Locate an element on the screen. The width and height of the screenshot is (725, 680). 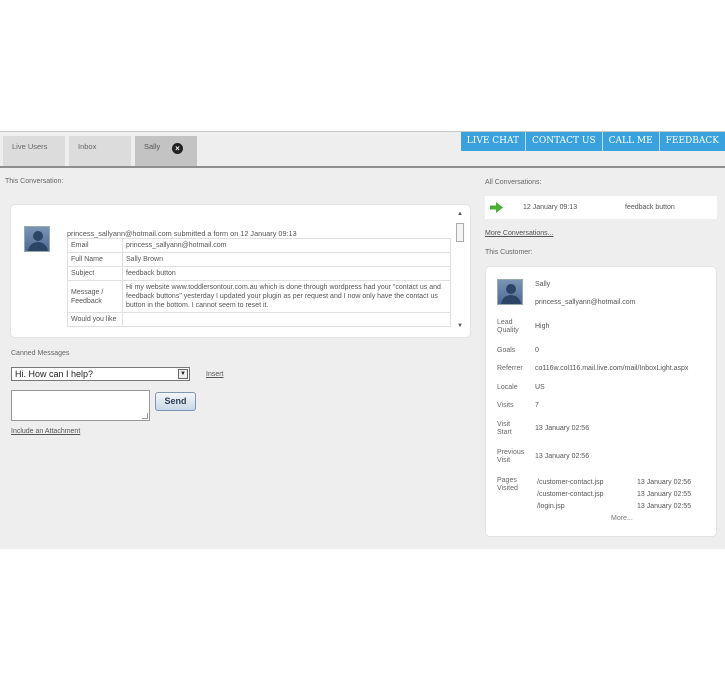
widget-buttons: LIVE CHAT CONTACT US CALL ME FEEDBACK is located at coordinates (592, 141).